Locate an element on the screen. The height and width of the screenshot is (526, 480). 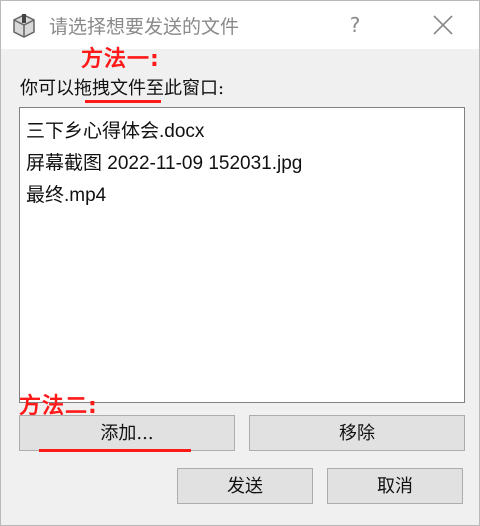
help-button: ? is located at coordinates (355, 25).